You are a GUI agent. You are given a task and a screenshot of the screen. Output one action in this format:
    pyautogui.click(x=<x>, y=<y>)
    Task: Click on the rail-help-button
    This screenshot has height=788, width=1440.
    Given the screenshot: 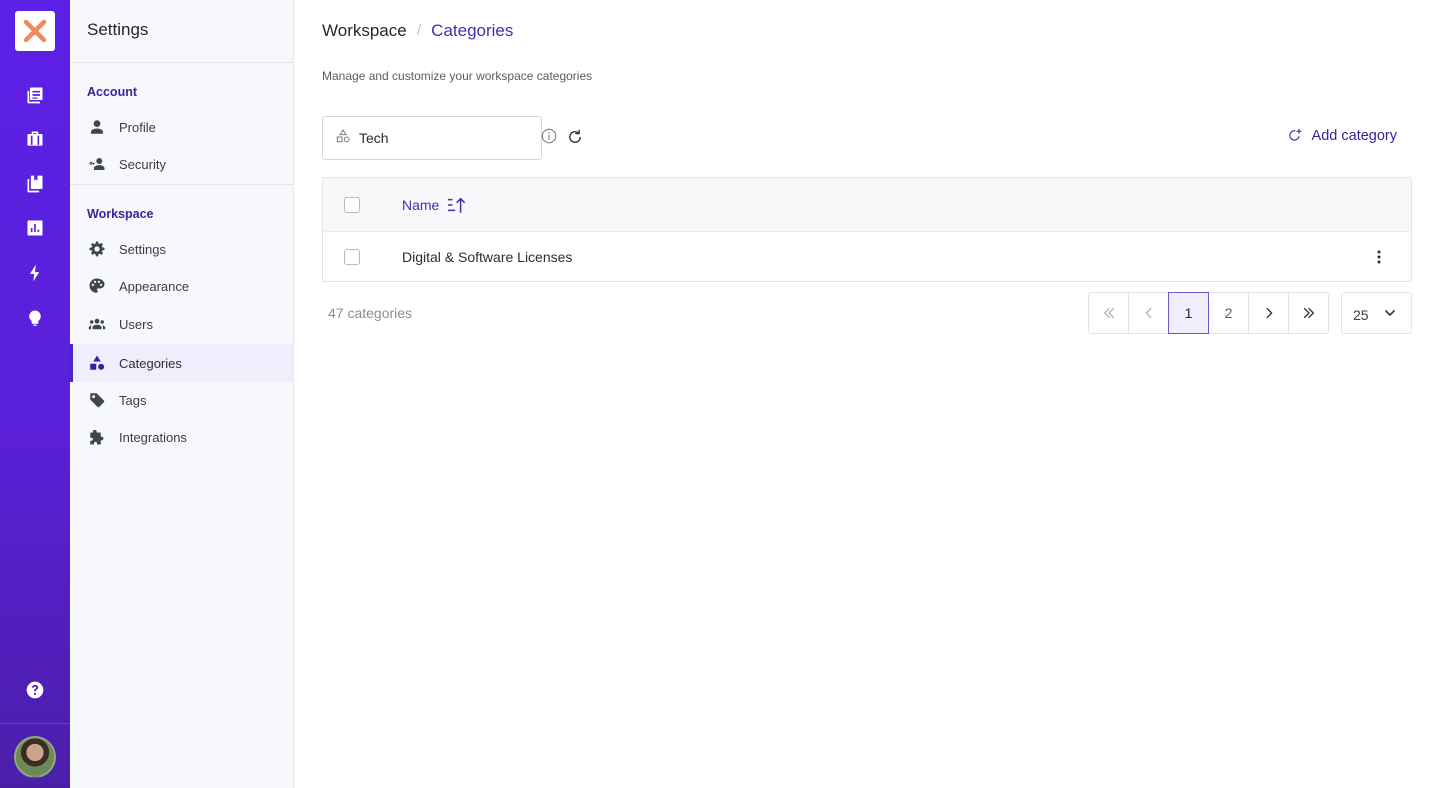 What is the action you would take?
    pyautogui.click(x=35, y=690)
    